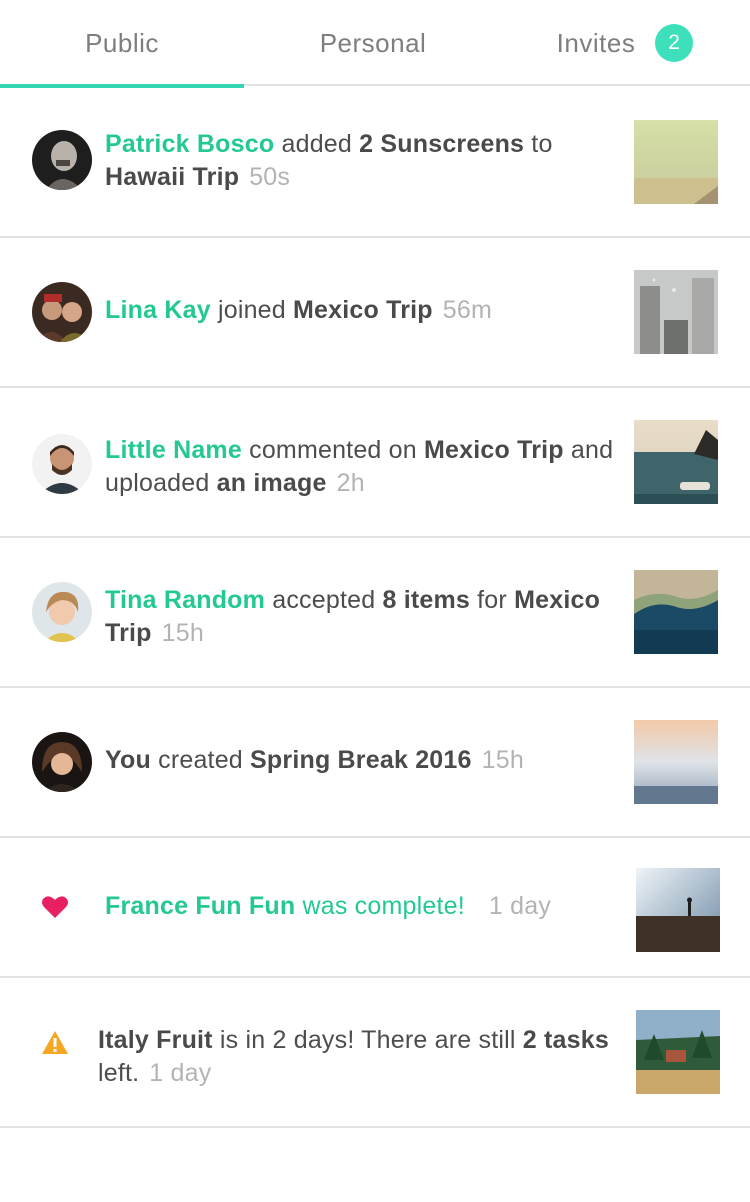  Describe the element at coordinates (158, 310) in the screenshot. I see `user-name-link: Lina Kay` at that location.